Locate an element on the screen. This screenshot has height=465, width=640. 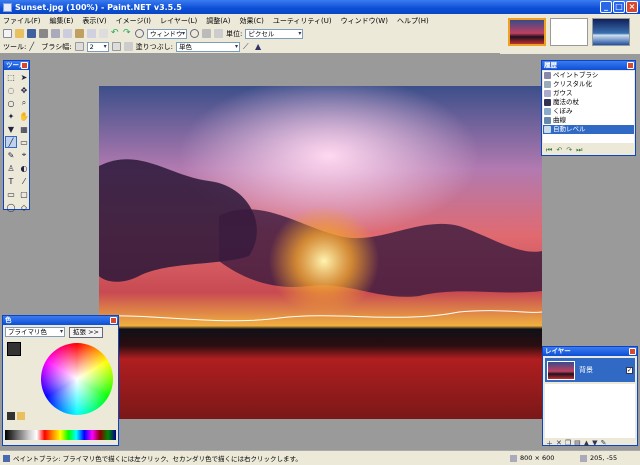
paint-bucket-icon: ▼ is located at coordinates (11, 129).